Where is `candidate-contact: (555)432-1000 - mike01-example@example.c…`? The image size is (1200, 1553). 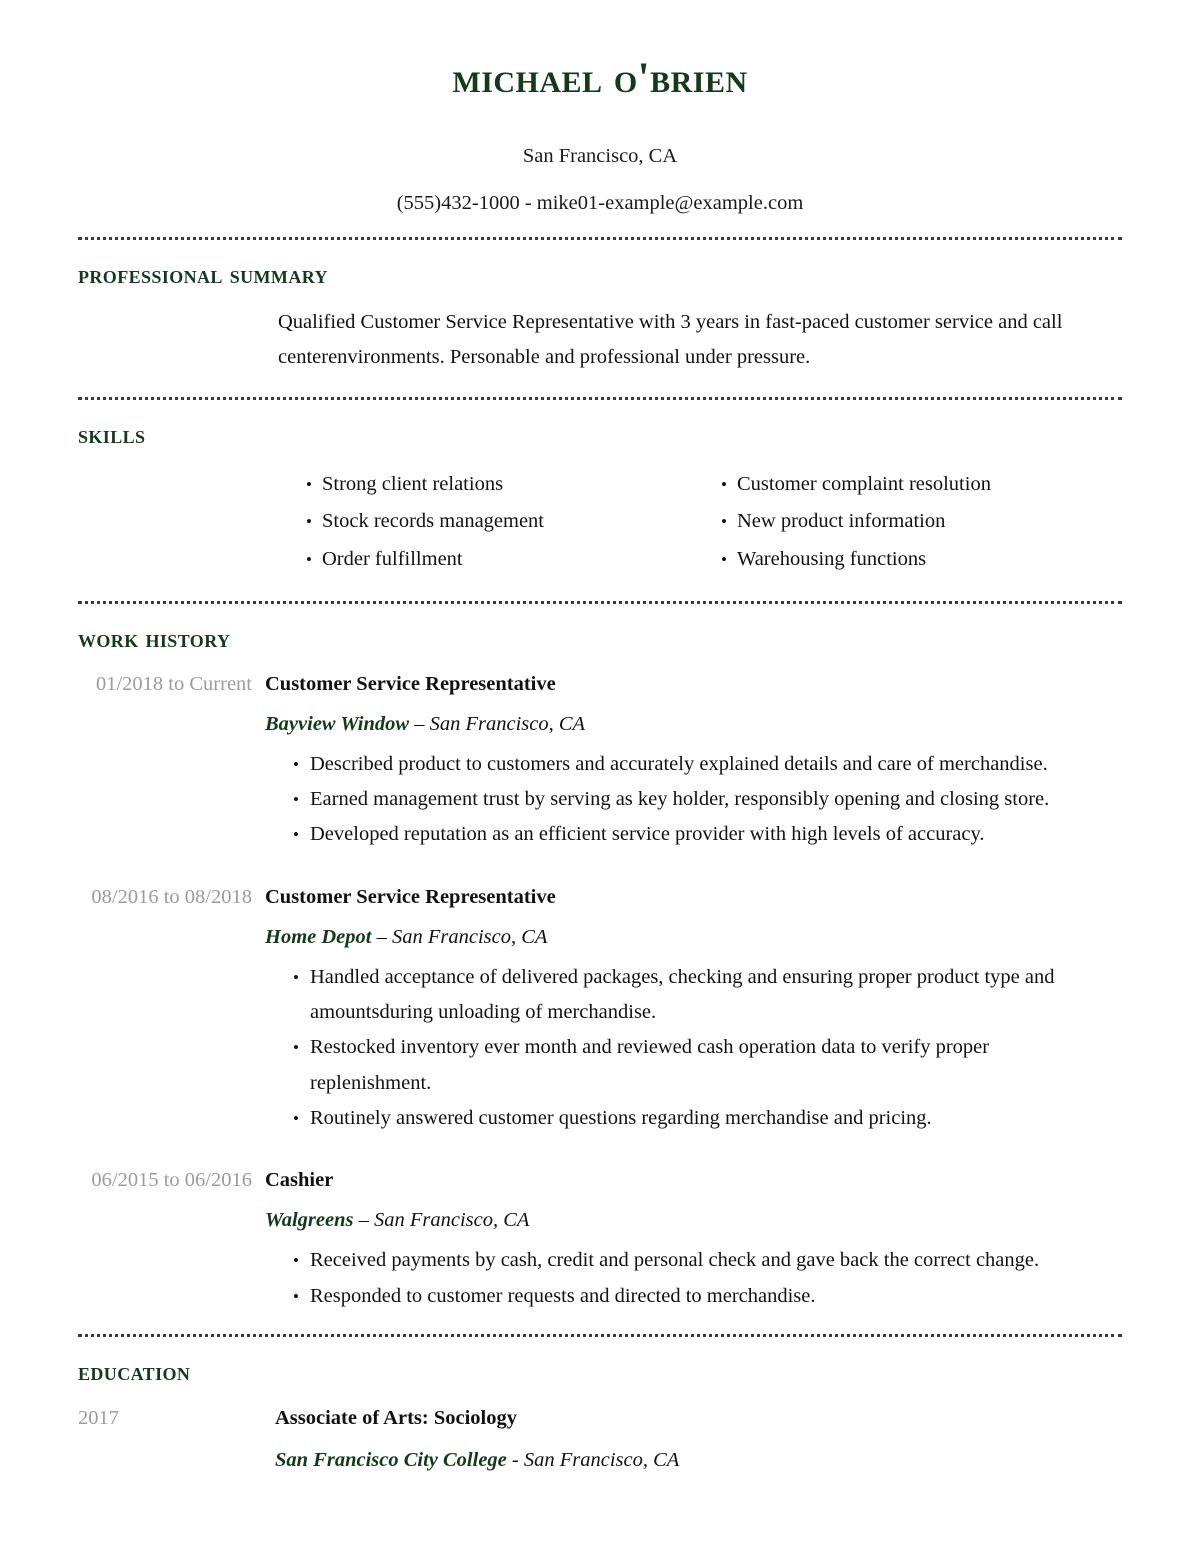 candidate-contact: (555)432-1000 - mike01-example@example.c… is located at coordinates (600, 202).